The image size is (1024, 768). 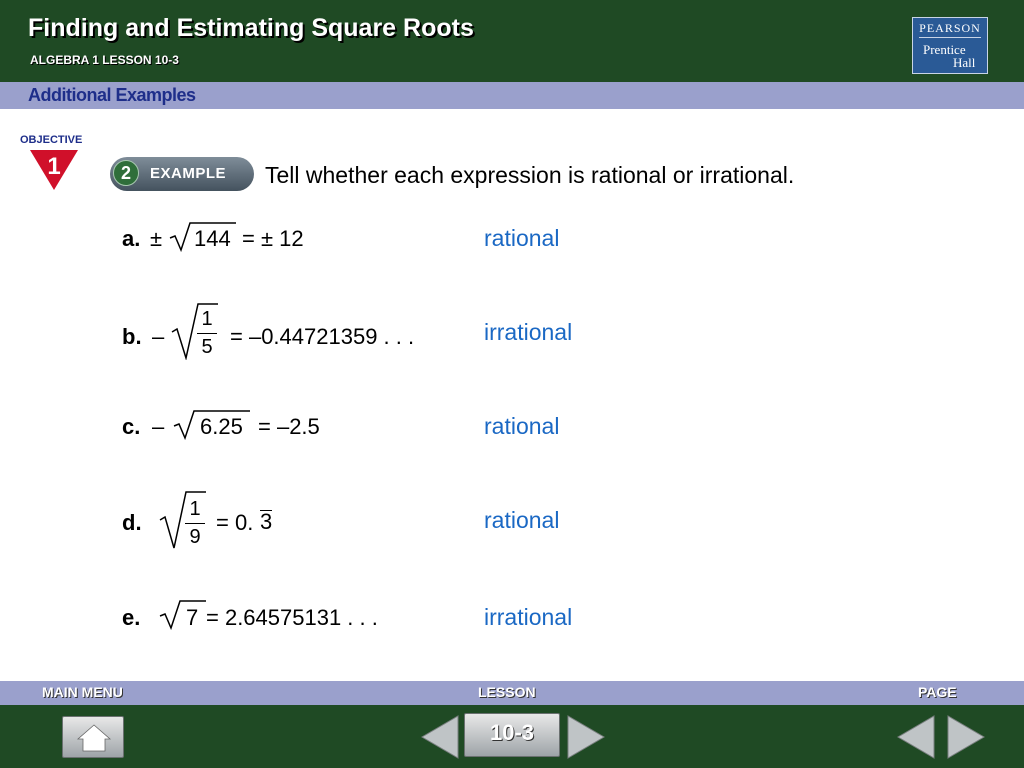 I want to click on sign-a: ±, so click(x=156, y=238).